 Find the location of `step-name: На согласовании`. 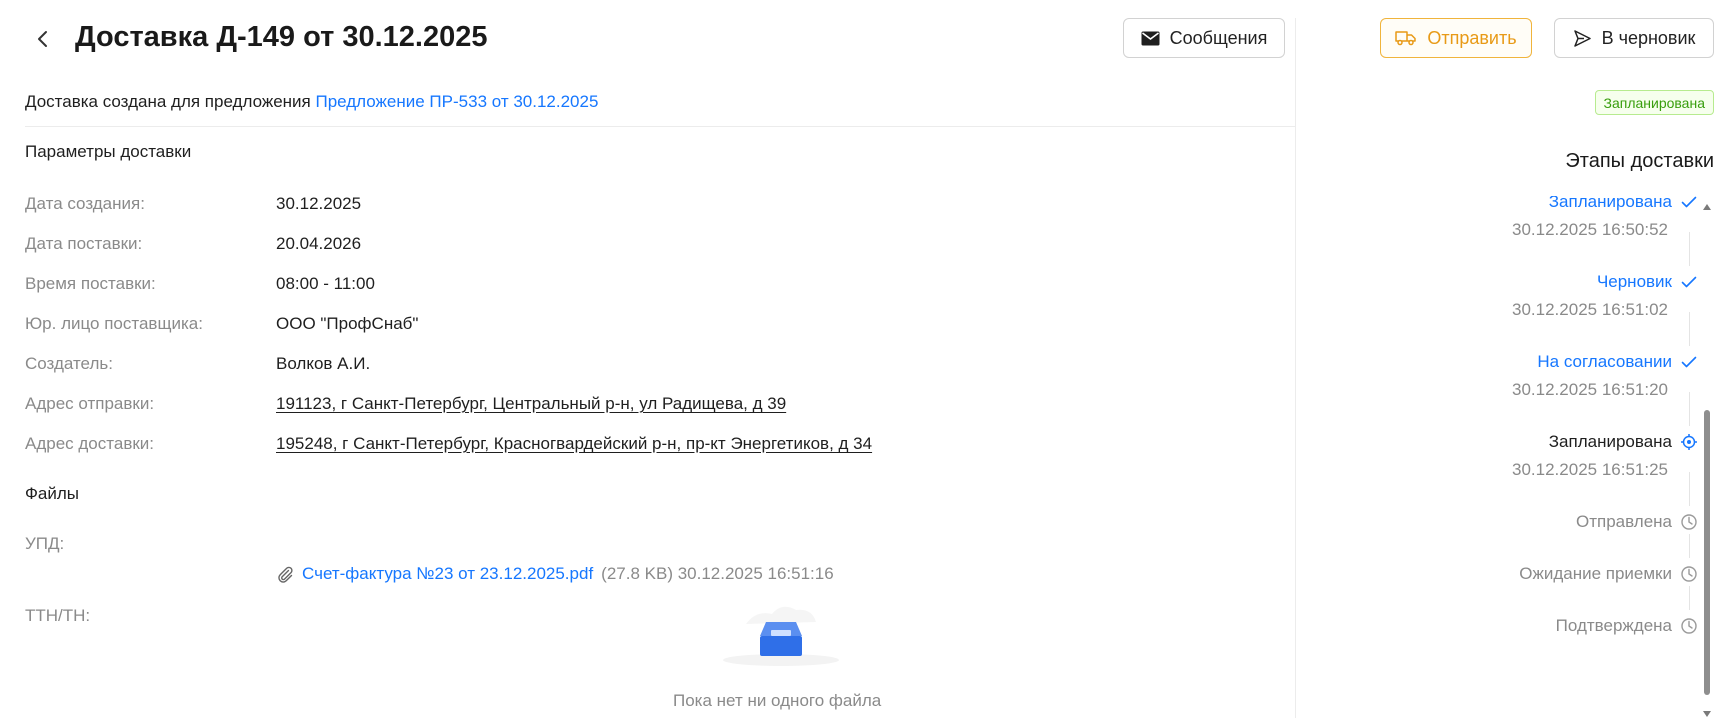

step-name: На согласовании is located at coordinates (1604, 361).